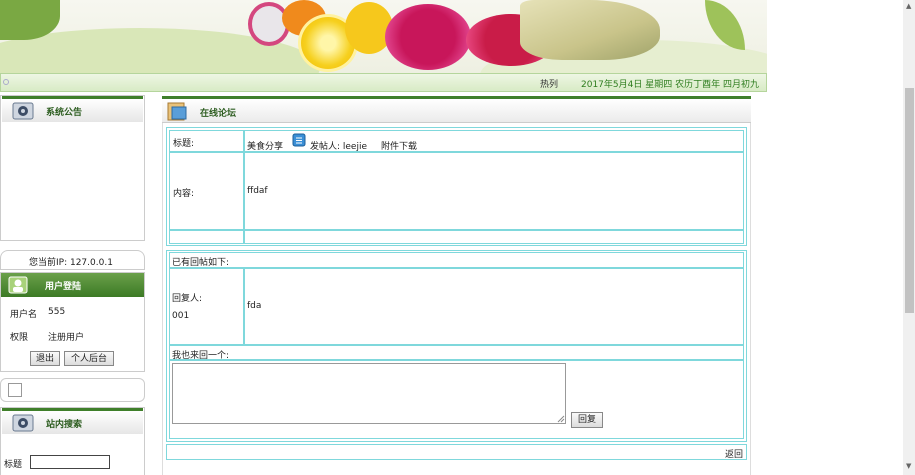 Image resolution: width=915 pixels, height=475 pixels. What do you see at coordinates (45, 358) in the screenshot?
I see `logout-button: 退出` at bounding box center [45, 358].